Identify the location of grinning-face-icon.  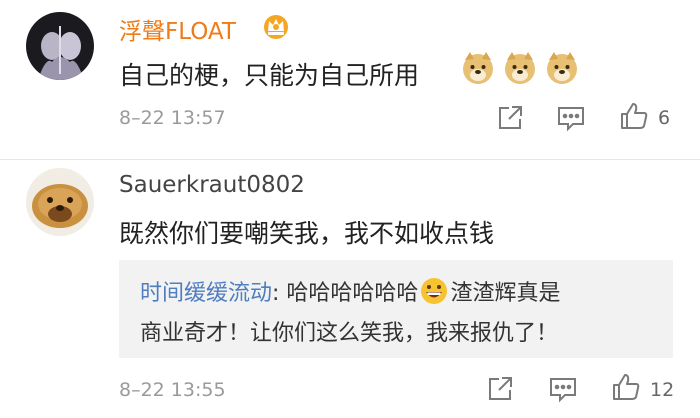
(434, 291).